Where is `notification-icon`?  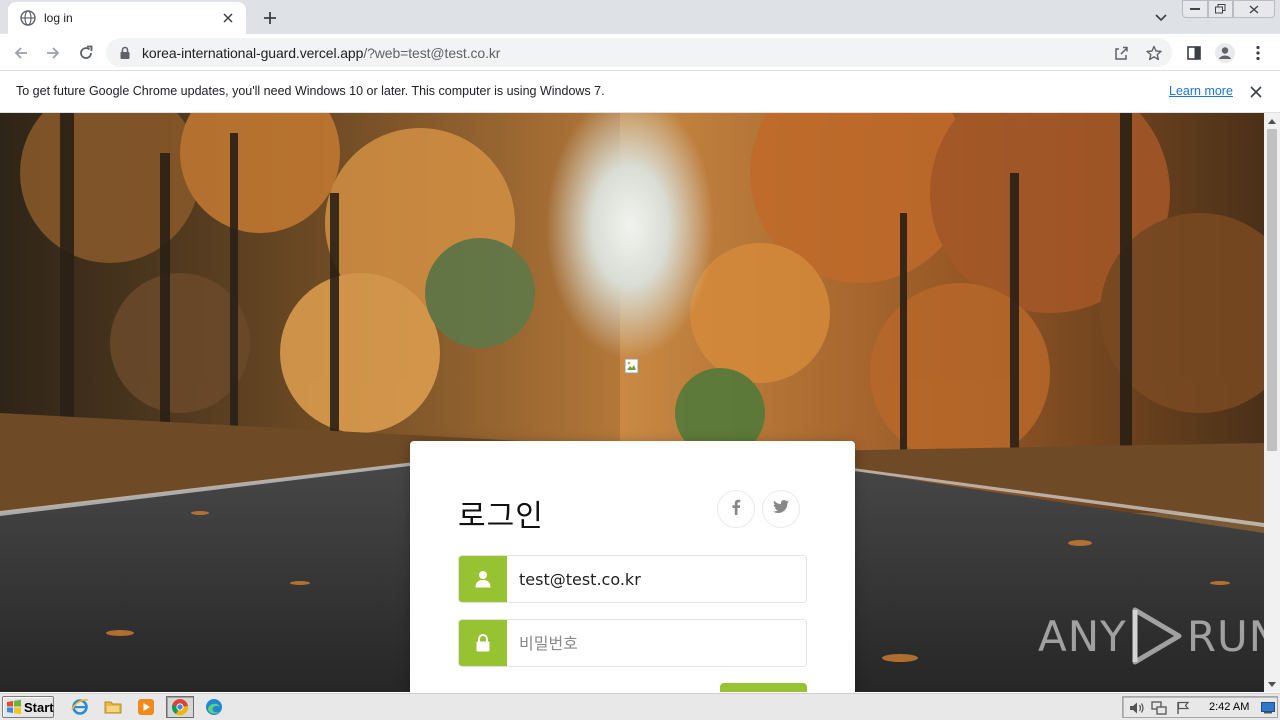 notification-icon is located at coordinates (1268, 708).